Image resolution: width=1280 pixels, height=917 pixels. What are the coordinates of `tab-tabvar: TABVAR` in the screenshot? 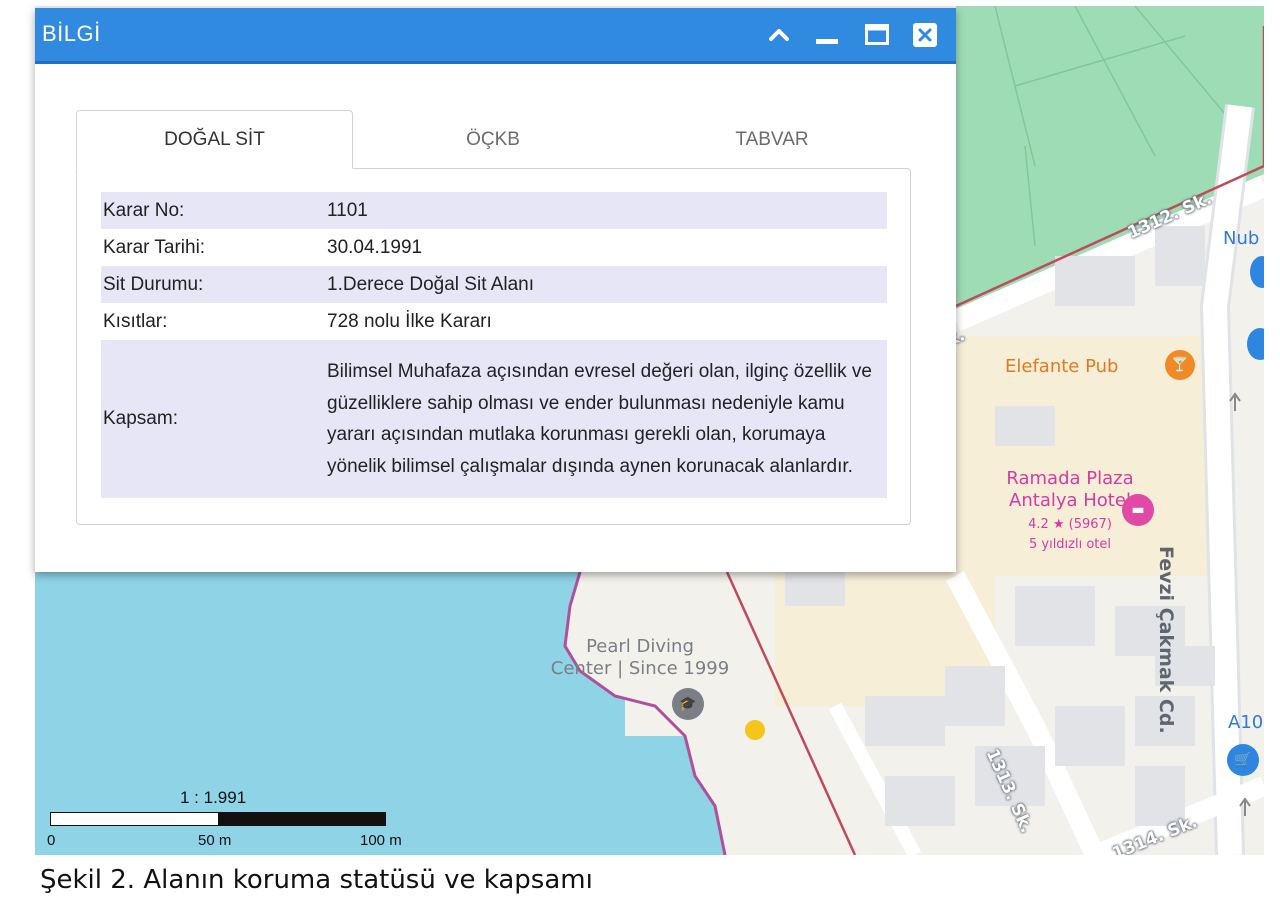 It's located at (772, 139).